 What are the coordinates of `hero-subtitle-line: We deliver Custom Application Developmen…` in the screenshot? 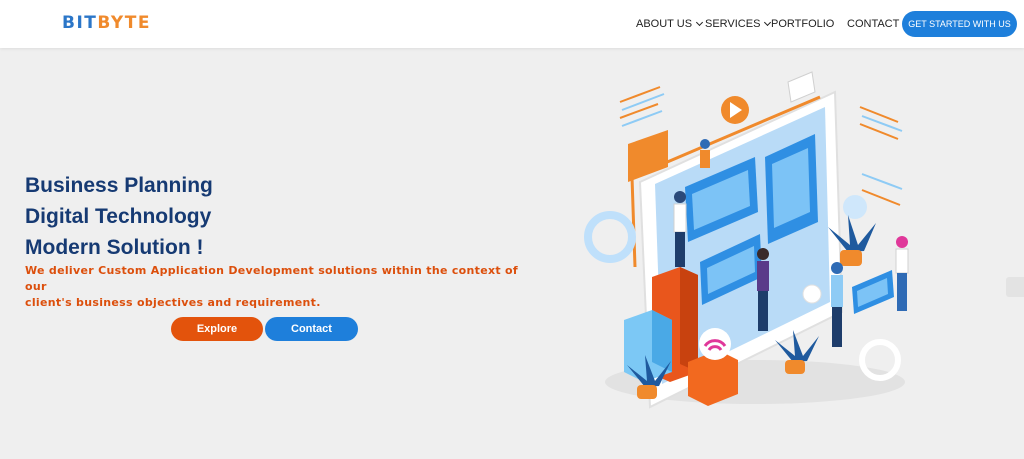 It's located at (271, 278).